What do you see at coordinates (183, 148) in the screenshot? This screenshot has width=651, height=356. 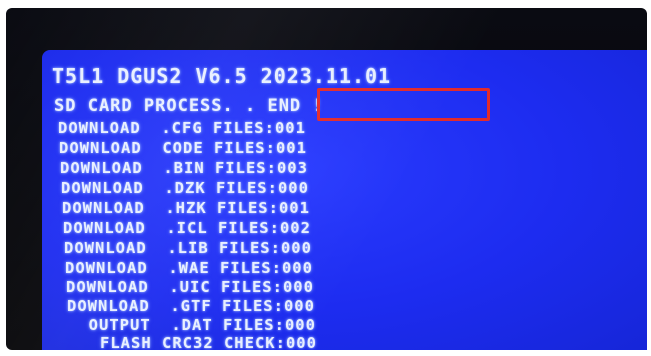 I see `file-count-row: DOWNLOAD CODE FILES:001` at bounding box center [183, 148].